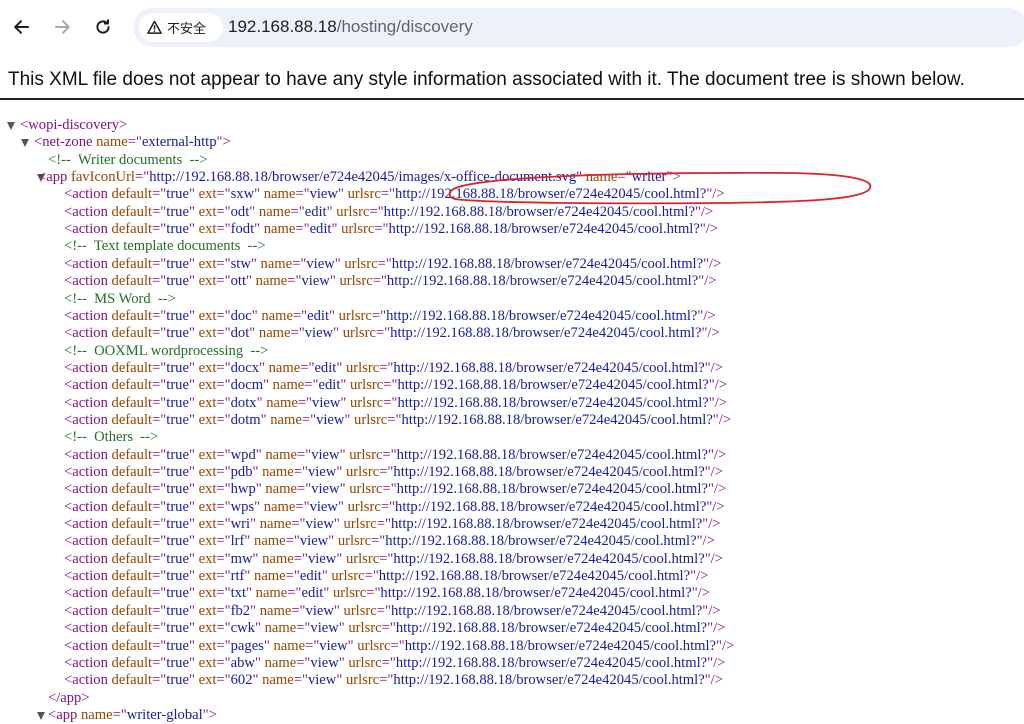 The image size is (1024, 724). What do you see at coordinates (111, 437) in the screenshot?
I see `xml-comment: <!-- Others -->` at bounding box center [111, 437].